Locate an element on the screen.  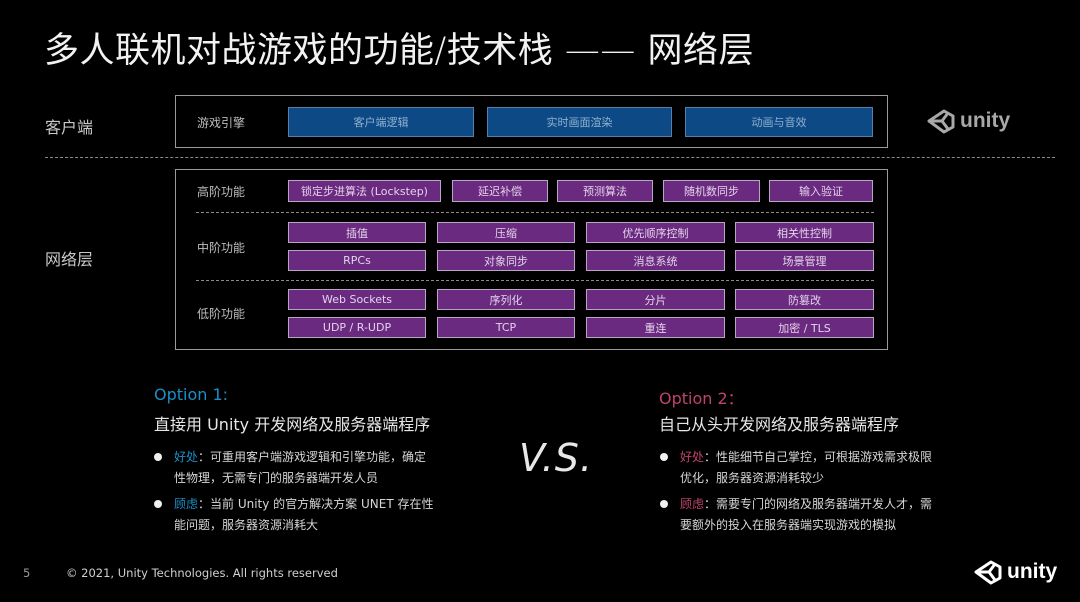
option2-heading: Option 2： is located at coordinates (701, 398).